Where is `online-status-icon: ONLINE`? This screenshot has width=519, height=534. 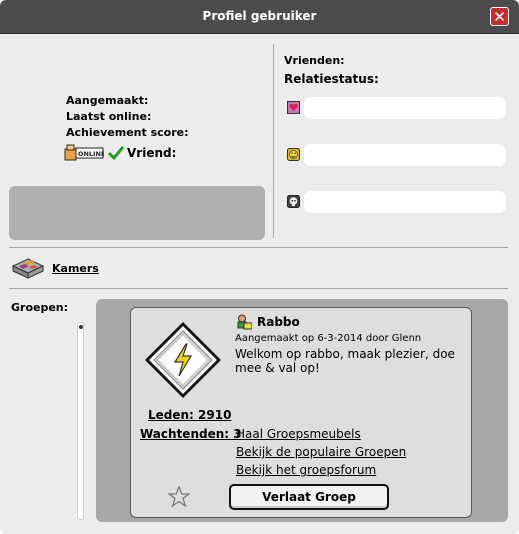
online-status-icon: ONLINE is located at coordinates (84, 153).